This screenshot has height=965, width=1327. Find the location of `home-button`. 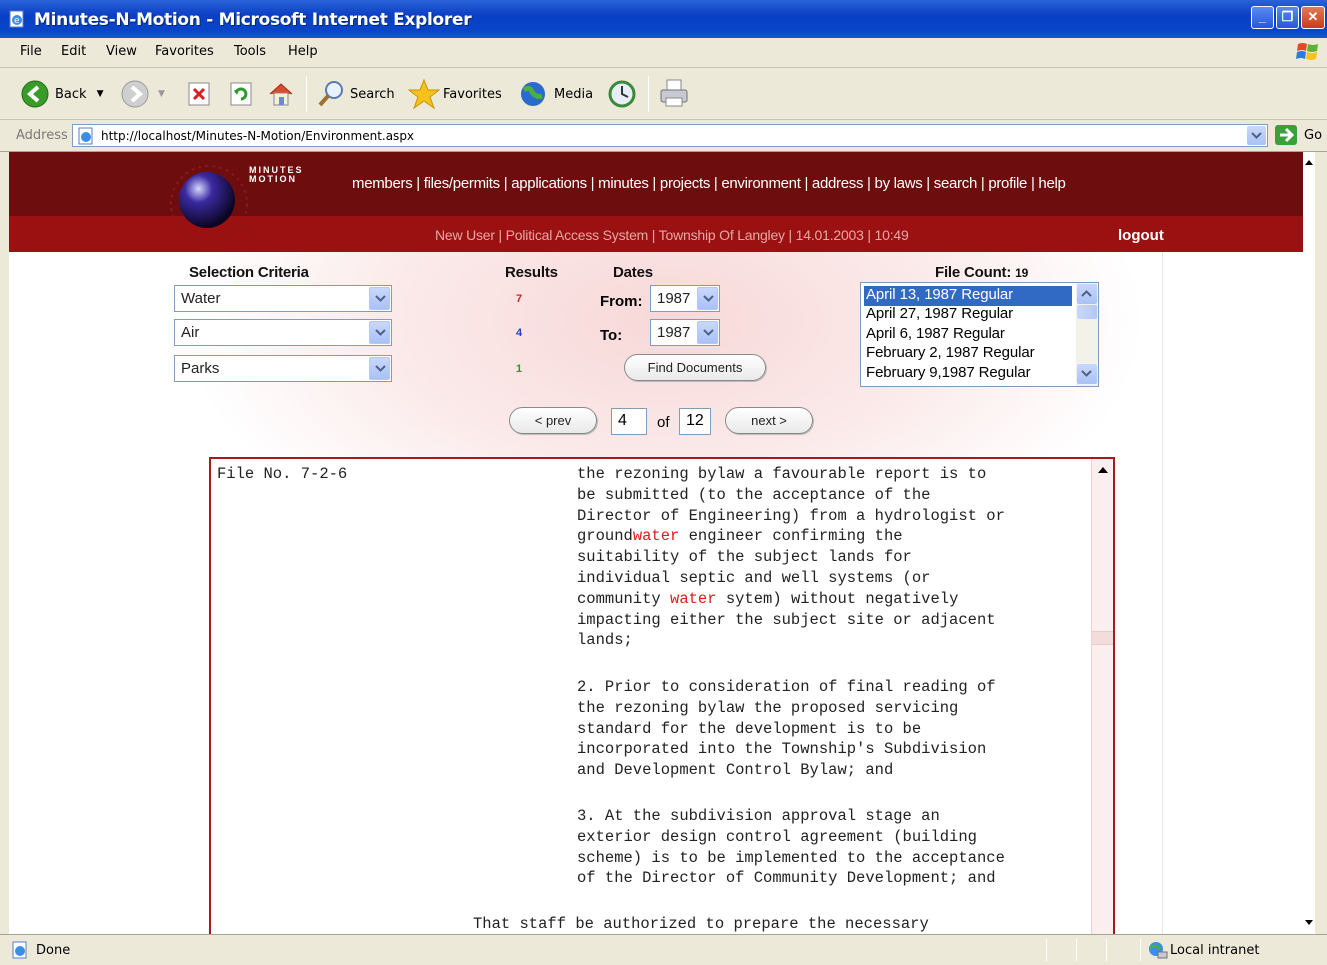

home-button is located at coordinates (281, 94).